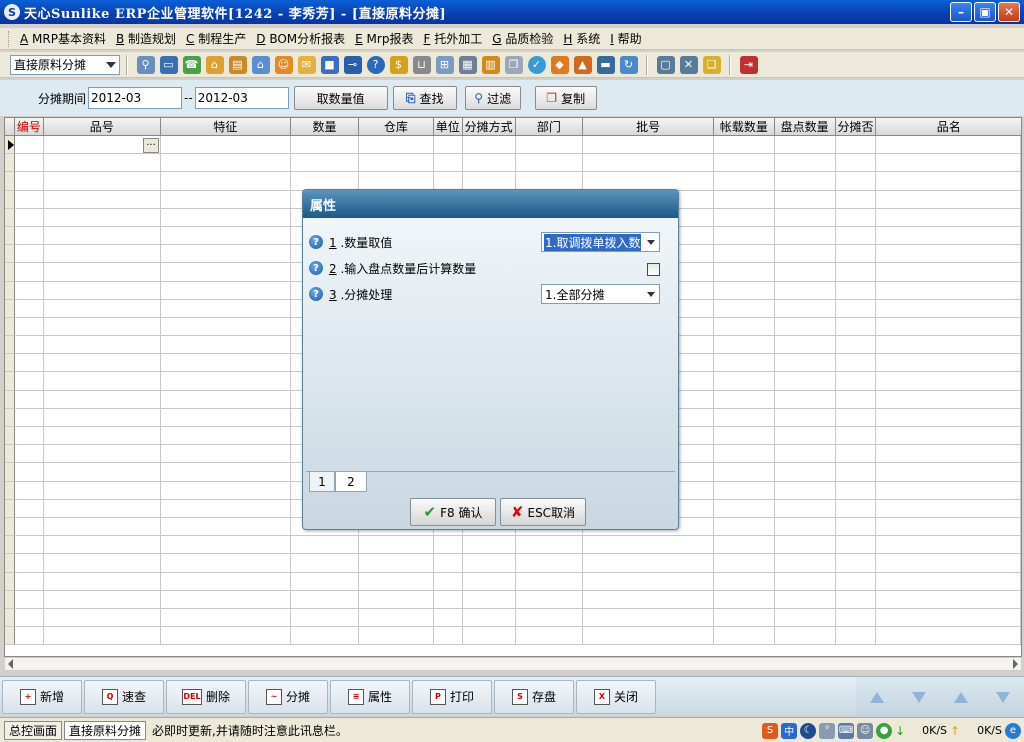  What do you see at coordinates (605, 64) in the screenshot?
I see `screen-icon: ▬` at bounding box center [605, 64].